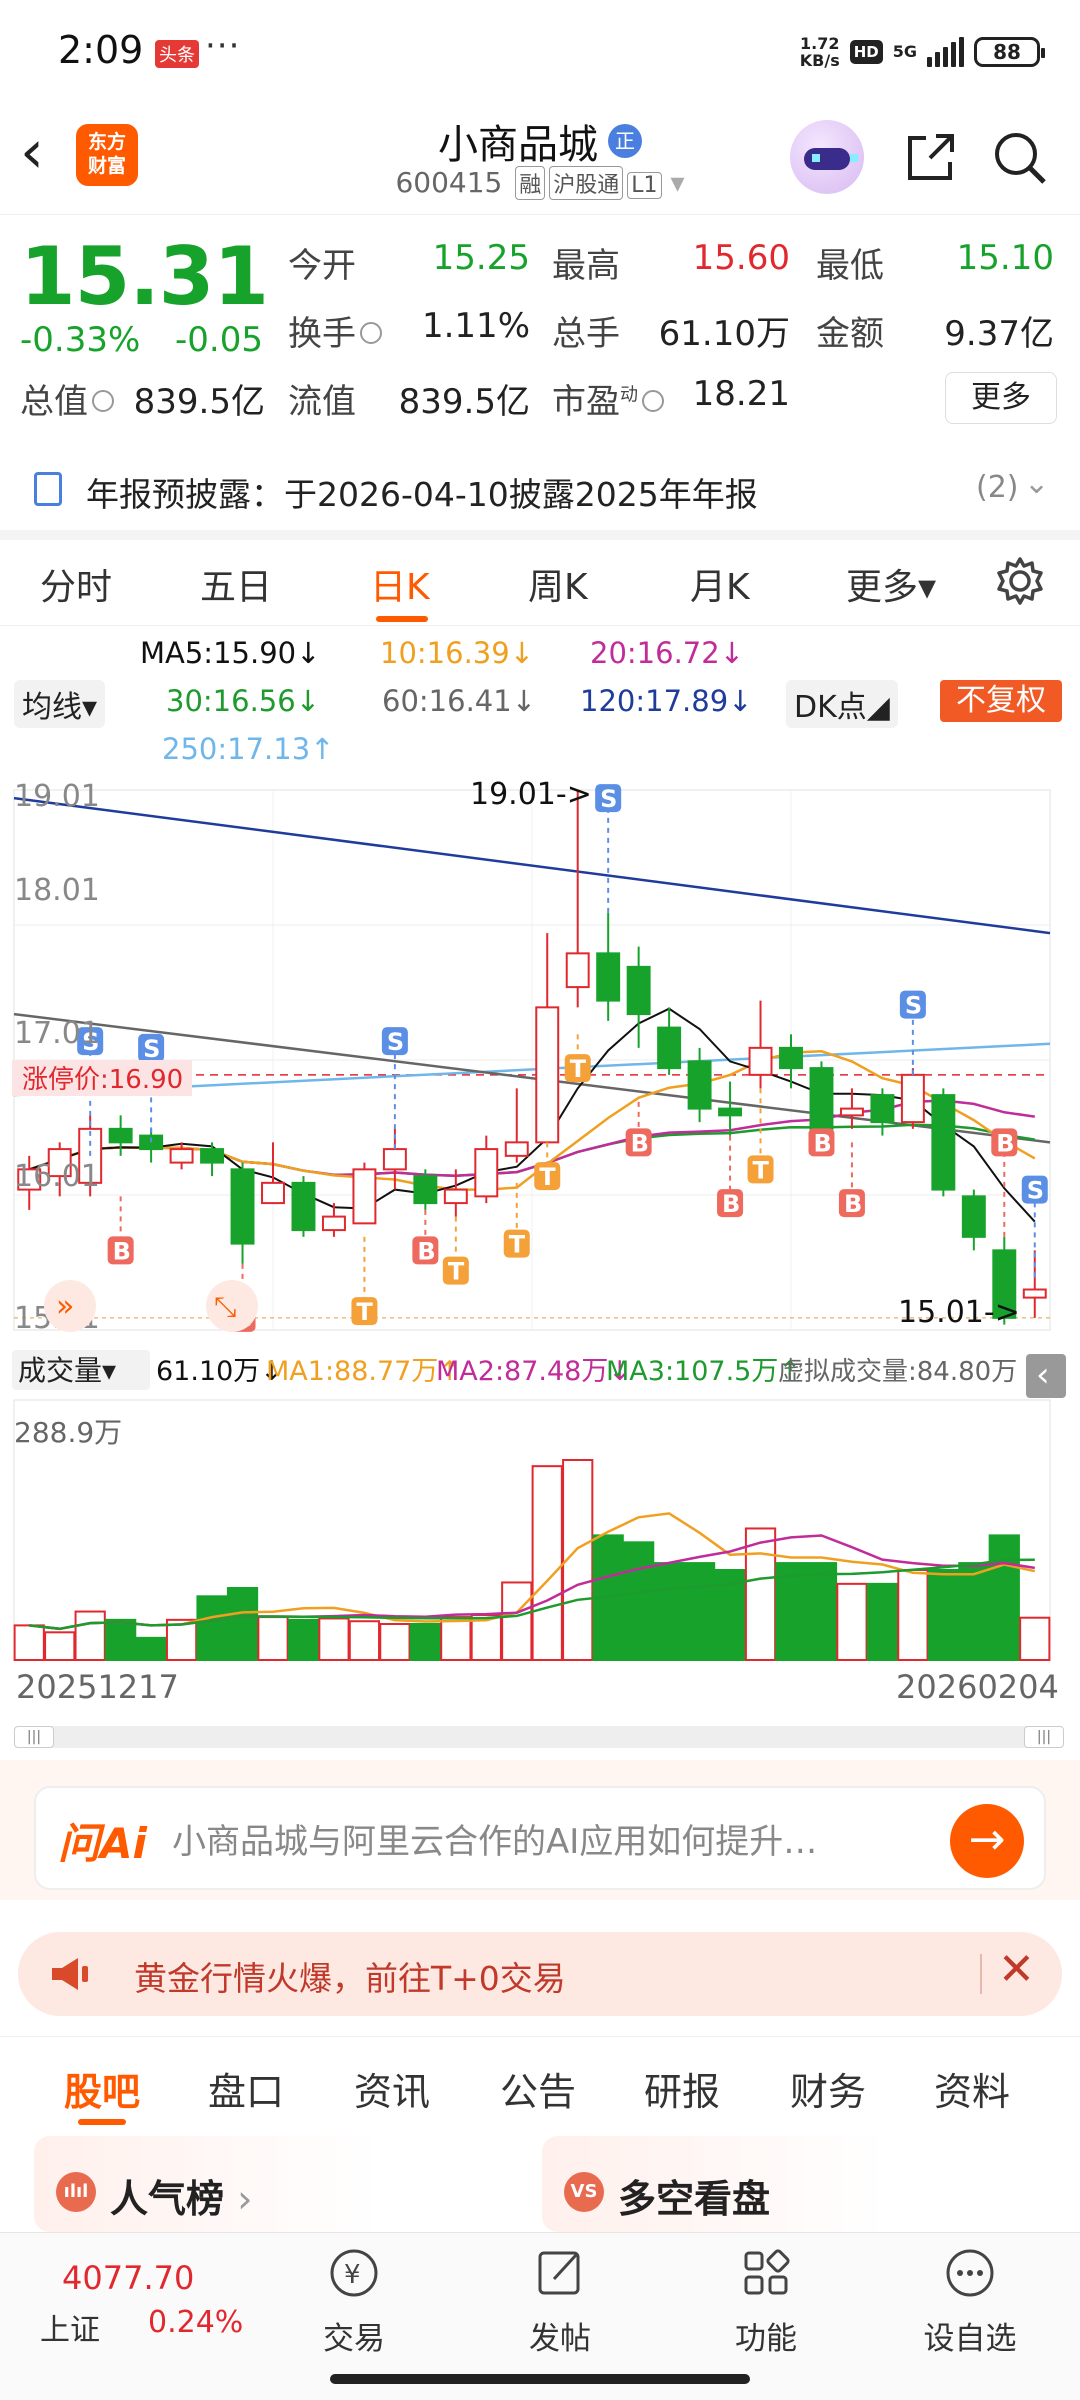 The width and height of the screenshot is (1080, 2400). I want to click on tab-pankou: 盘口, so click(246, 2088).